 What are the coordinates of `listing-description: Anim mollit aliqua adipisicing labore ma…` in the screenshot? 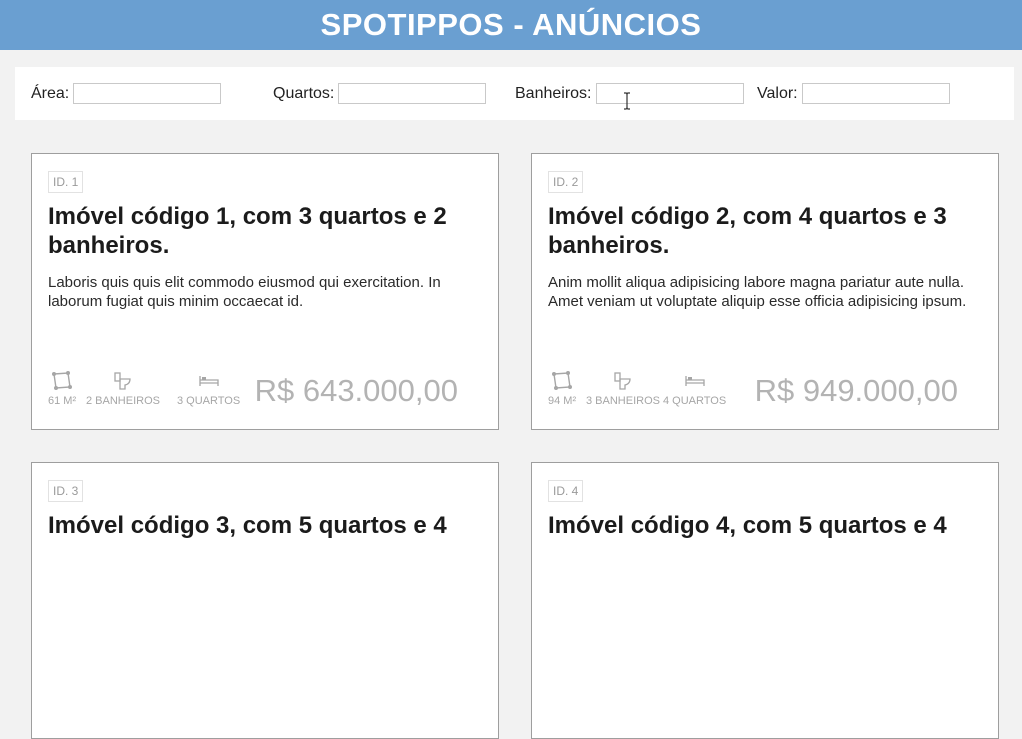 It's located at (757, 292).